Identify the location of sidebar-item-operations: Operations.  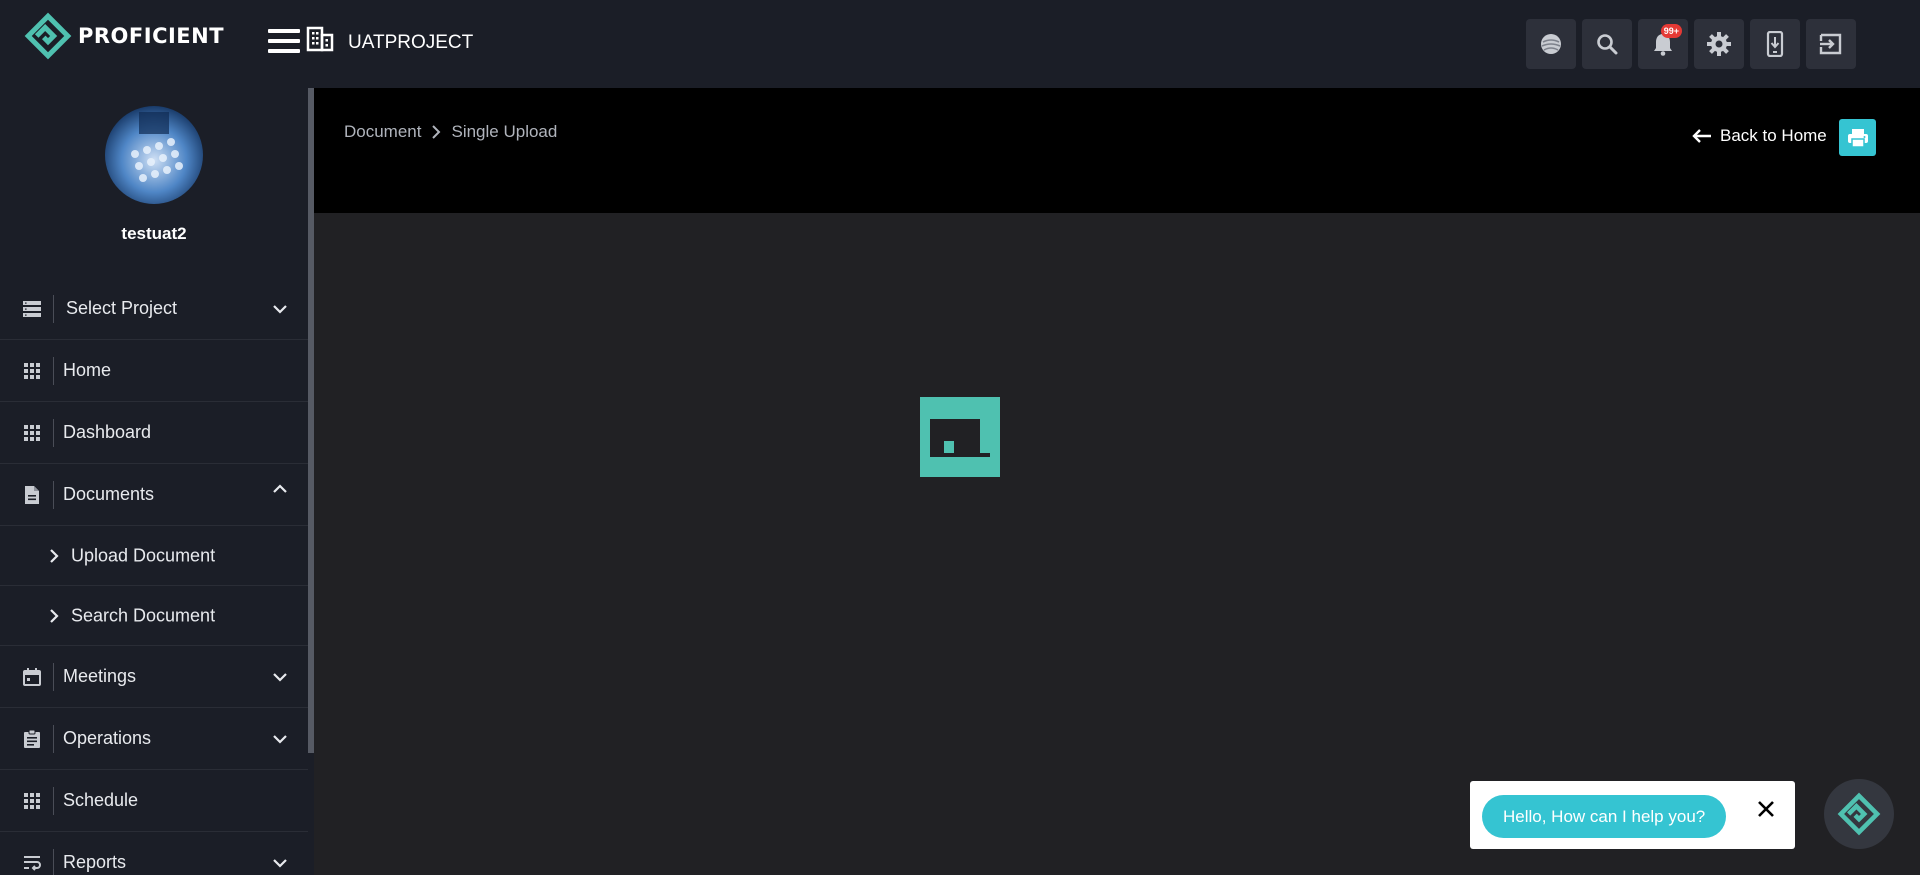
(154, 739).